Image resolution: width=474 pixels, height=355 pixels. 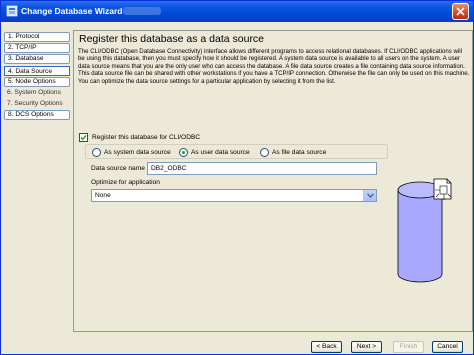 What do you see at coordinates (24, 36) in the screenshot?
I see `nav-item-label: 1. Protocol` at bounding box center [24, 36].